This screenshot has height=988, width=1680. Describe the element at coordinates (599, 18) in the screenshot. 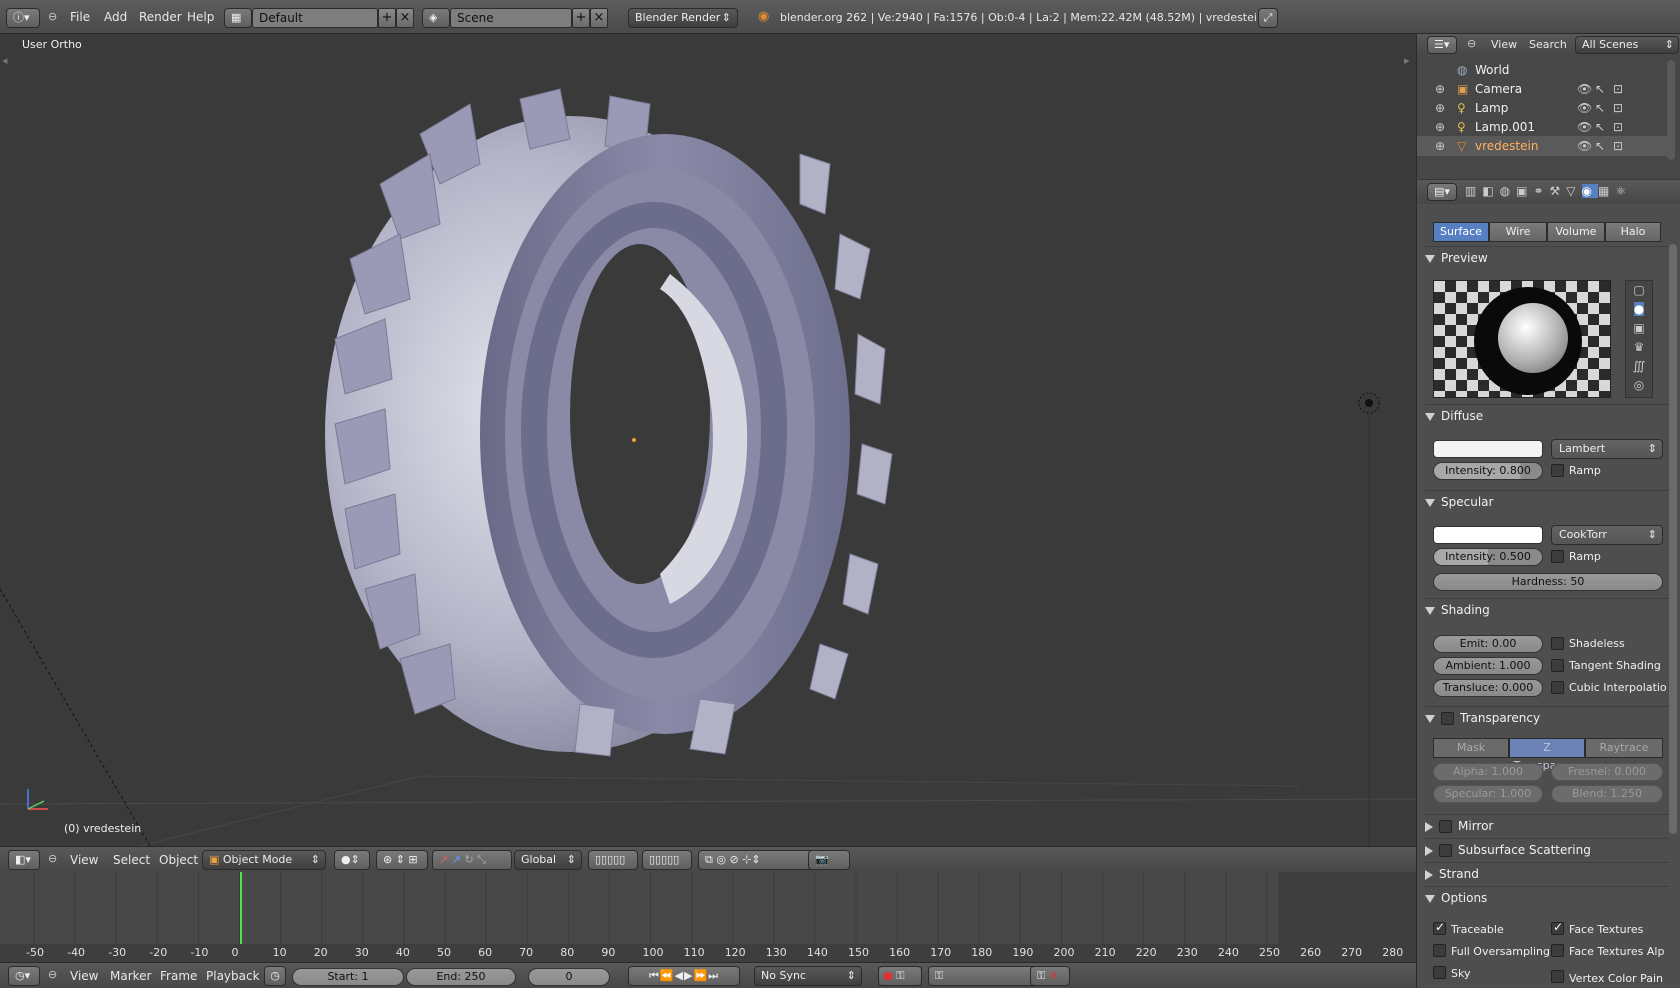

I see `remove-scene-button: ×` at that location.